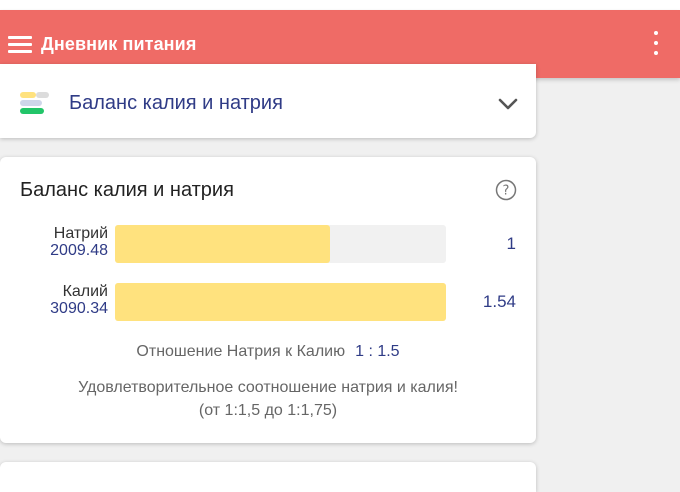  I want to click on app-bar-title: Дневник питания, so click(119, 44).